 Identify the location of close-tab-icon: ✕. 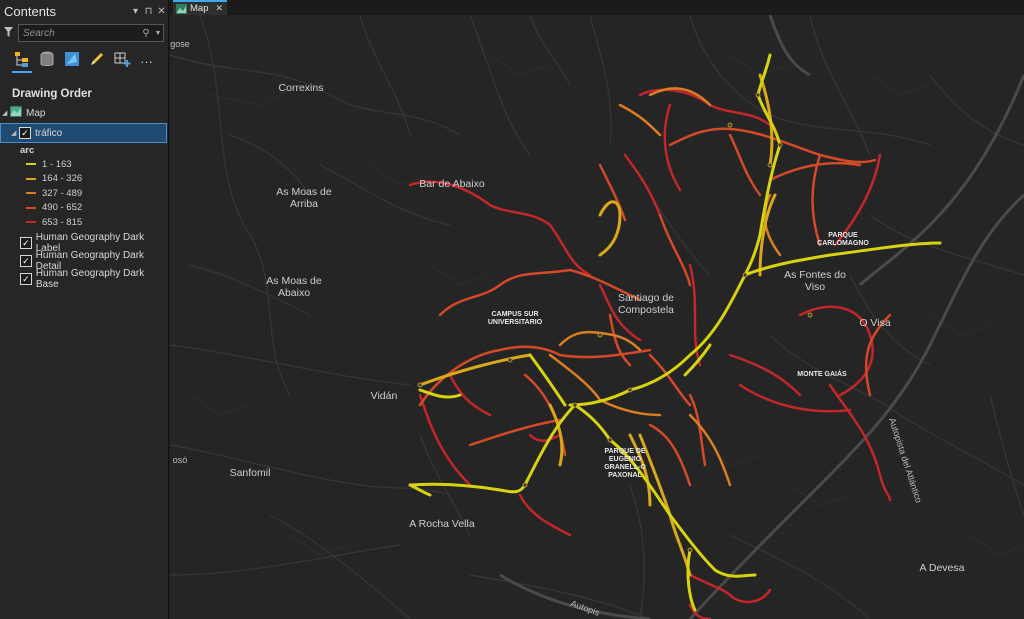
(219, 8).